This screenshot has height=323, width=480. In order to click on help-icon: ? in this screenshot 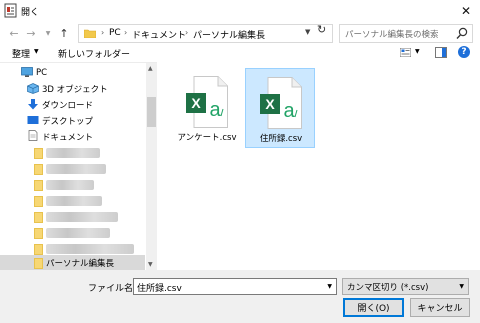, I will do `click(464, 52)`.